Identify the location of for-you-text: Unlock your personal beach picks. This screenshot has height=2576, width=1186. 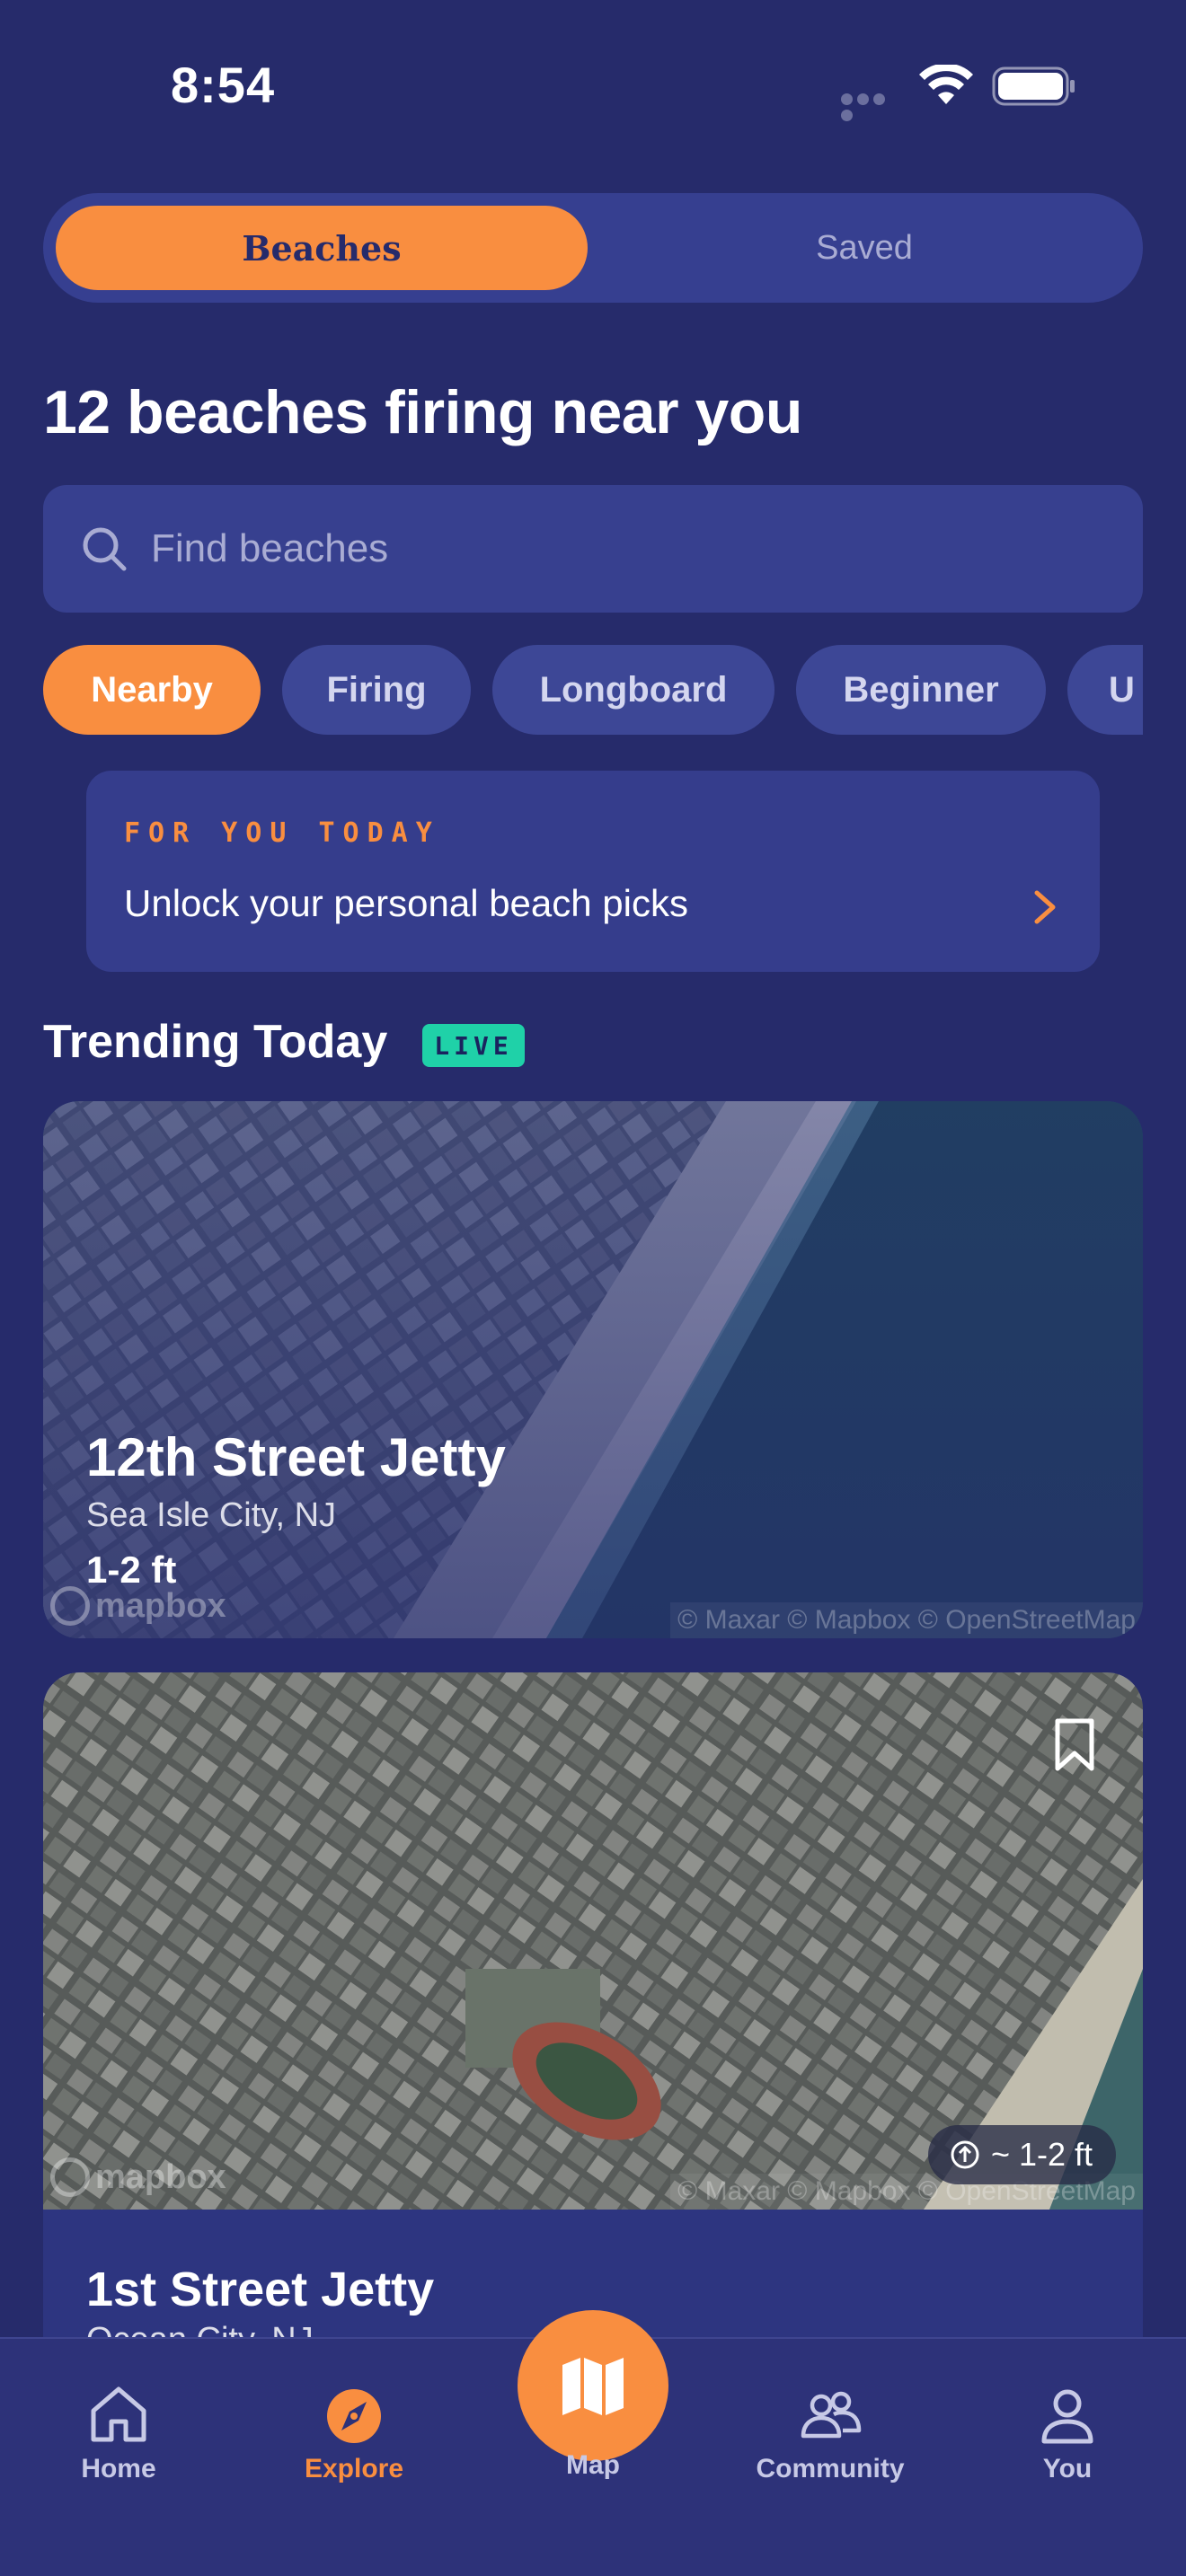
(406, 903).